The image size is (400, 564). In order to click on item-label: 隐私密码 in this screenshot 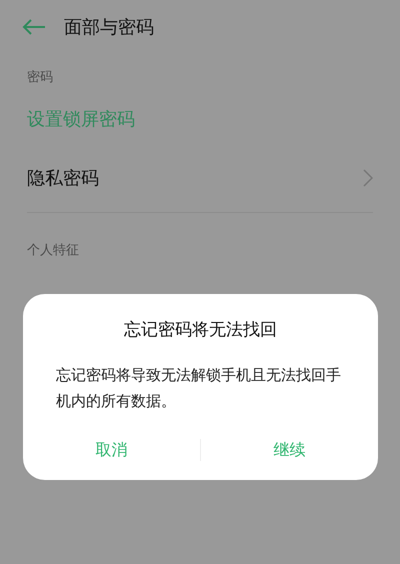, I will do `click(63, 178)`.